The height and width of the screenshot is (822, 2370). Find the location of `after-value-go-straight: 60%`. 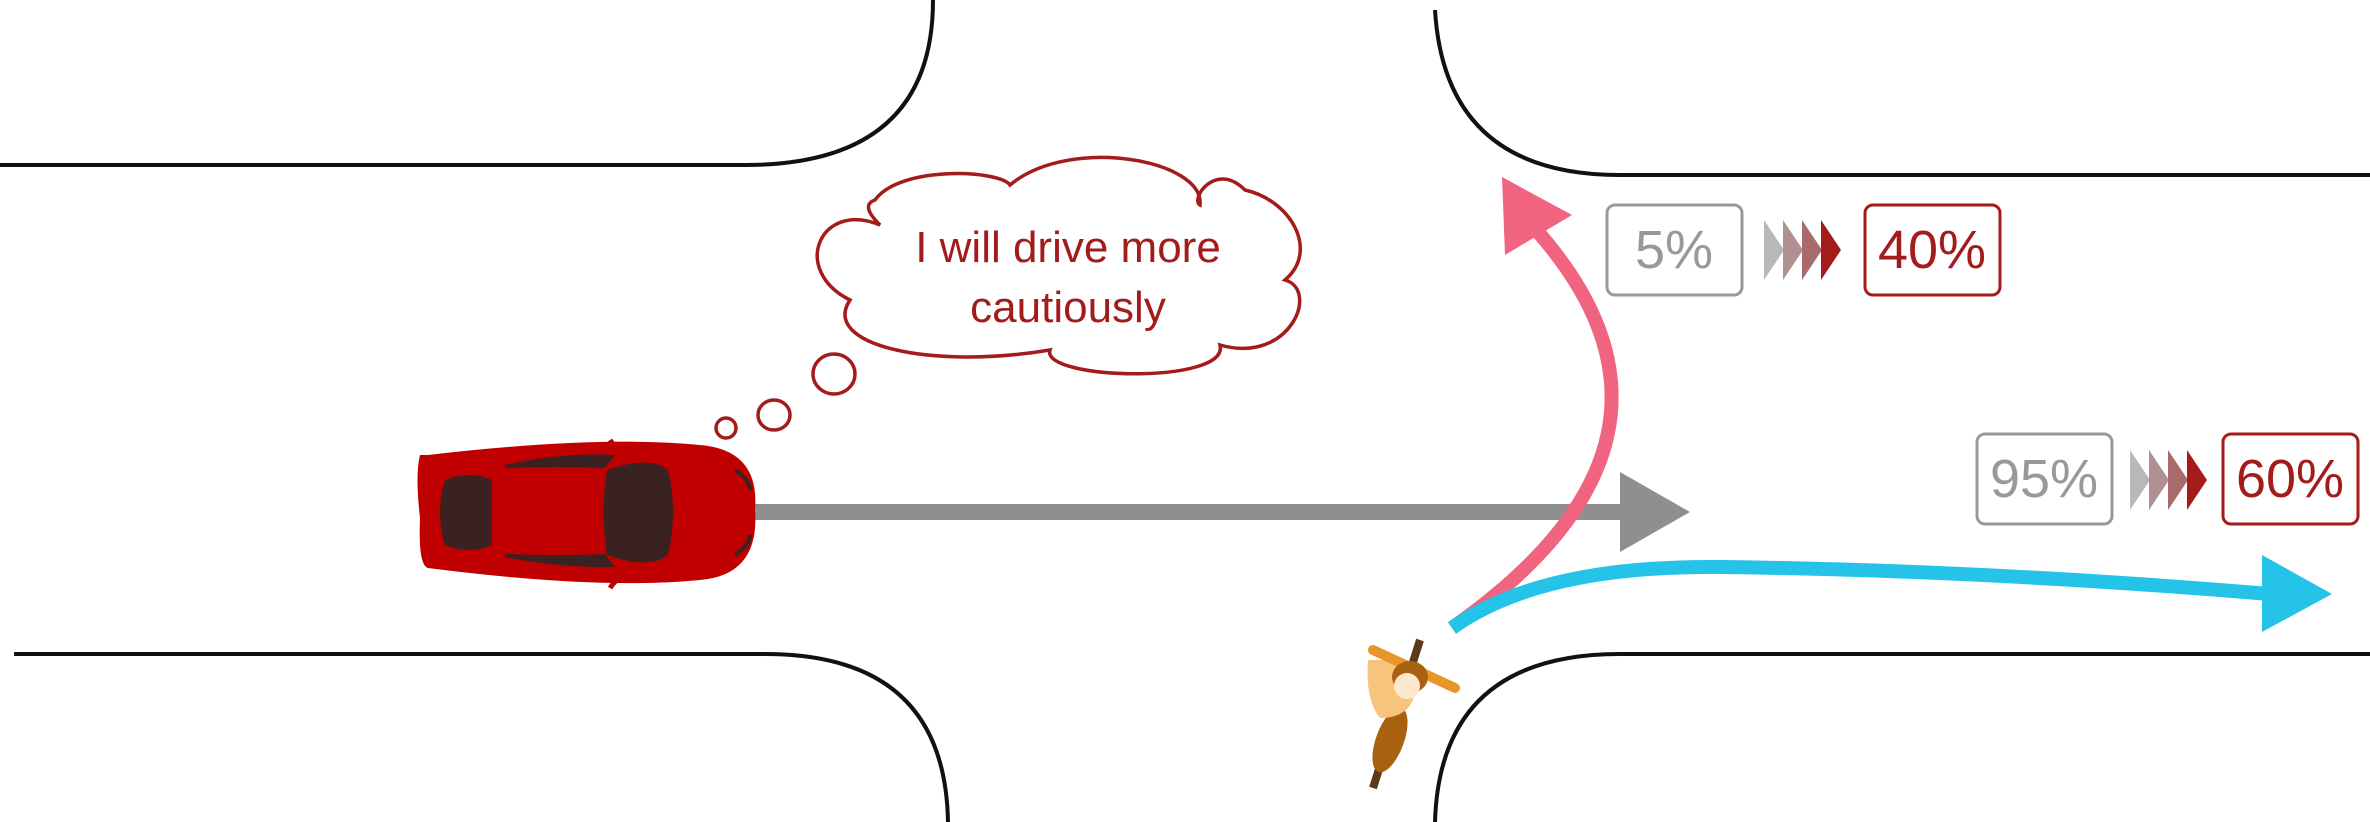

after-value-go-straight: 60% is located at coordinates (2290, 479).